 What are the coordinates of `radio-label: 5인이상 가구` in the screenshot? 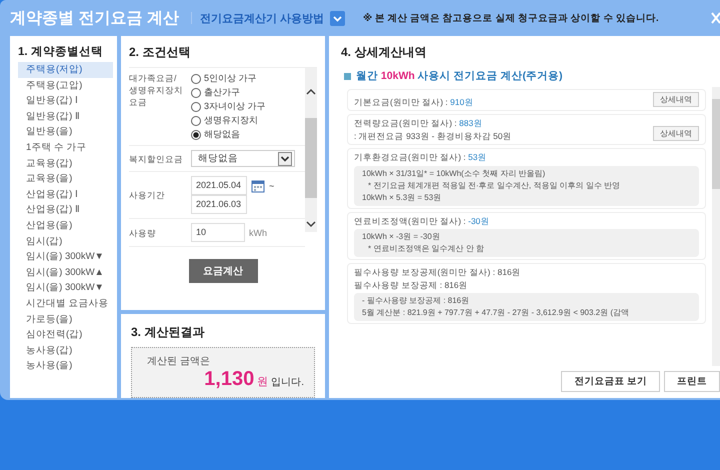 It's located at (230, 78).